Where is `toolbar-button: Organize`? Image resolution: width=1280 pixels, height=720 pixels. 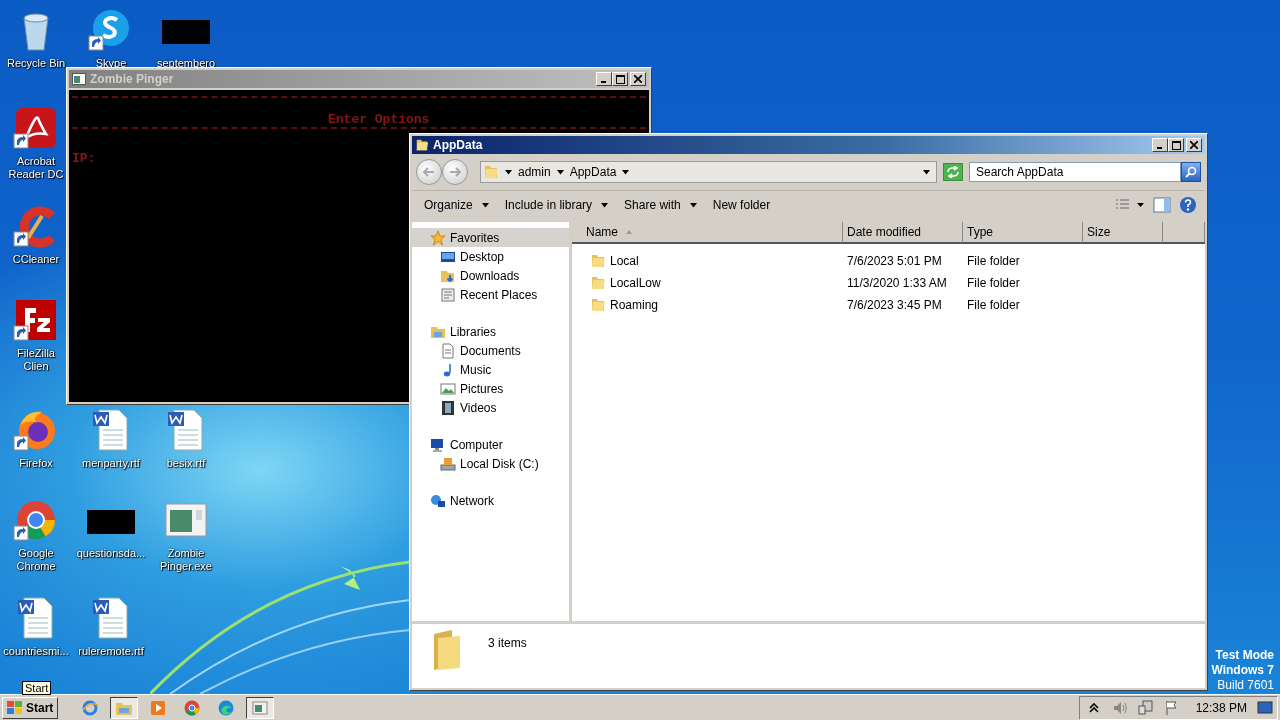 toolbar-button: Organize is located at coordinates (456, 205).